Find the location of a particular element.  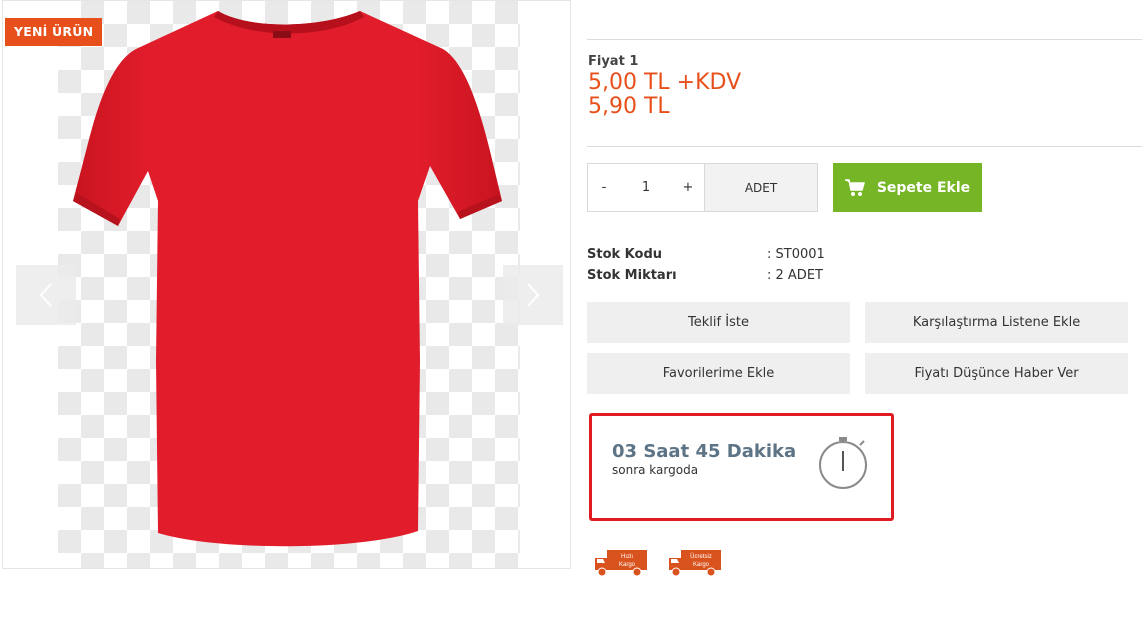

gallery-prev-button is located at coordinates (46, 295).